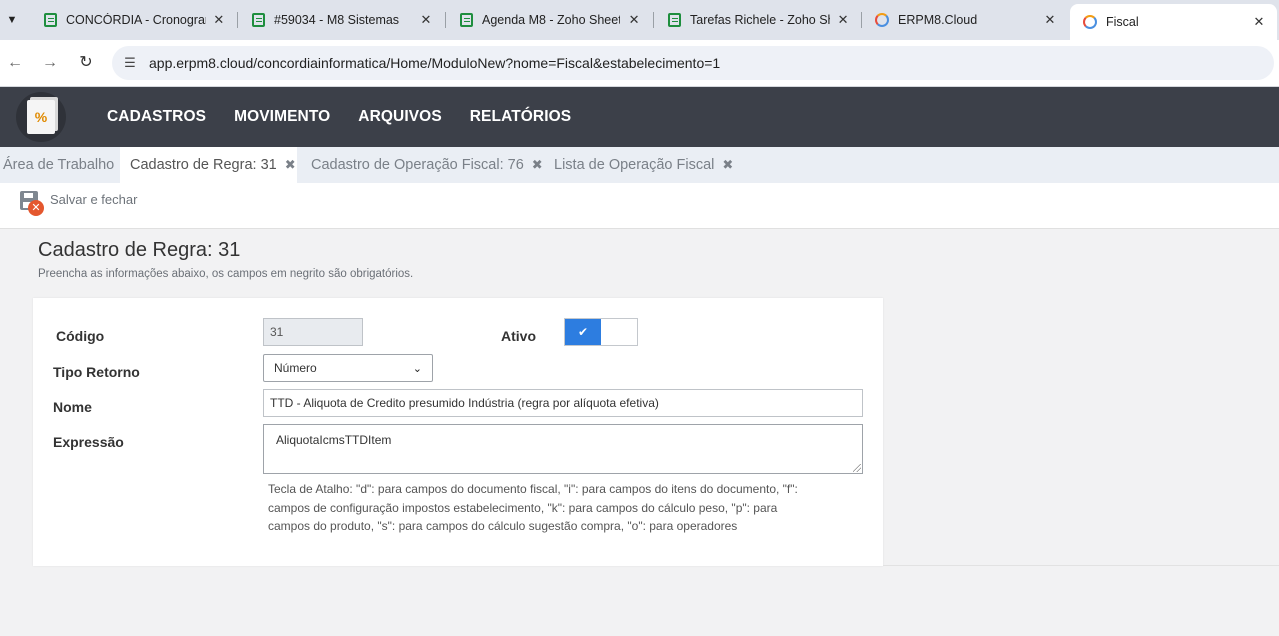 This screenshot has height=636, width=1279. Describe the element at coordinates (1122, 22) in the screenshot. I see `browser-tab-label: Fiscal` at that location.